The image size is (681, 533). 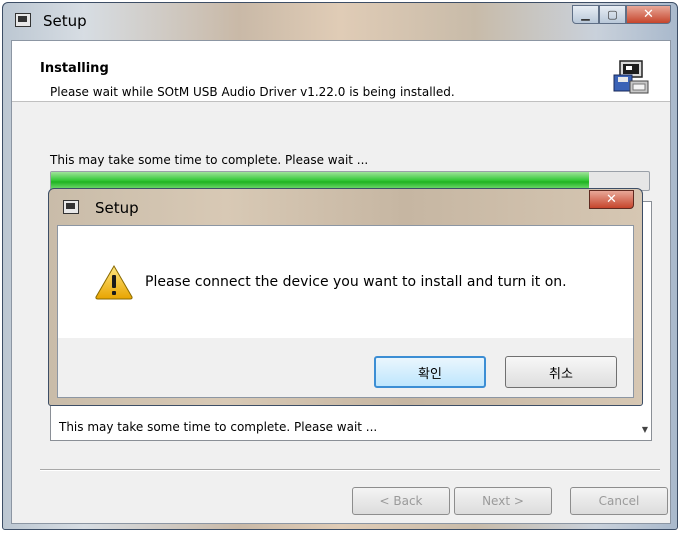 I want to click on window-title: Setup, so click(x=65, y=21).